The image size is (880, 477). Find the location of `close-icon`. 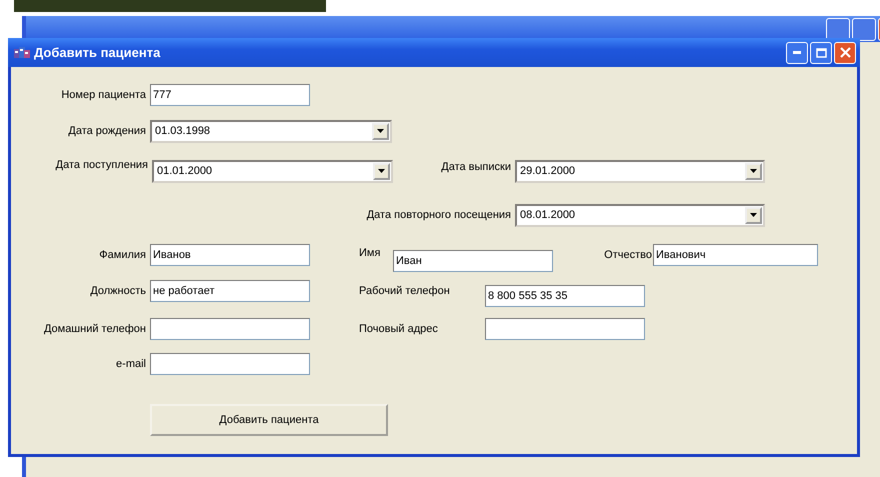

close-icon is located at coordinates (845, 52).